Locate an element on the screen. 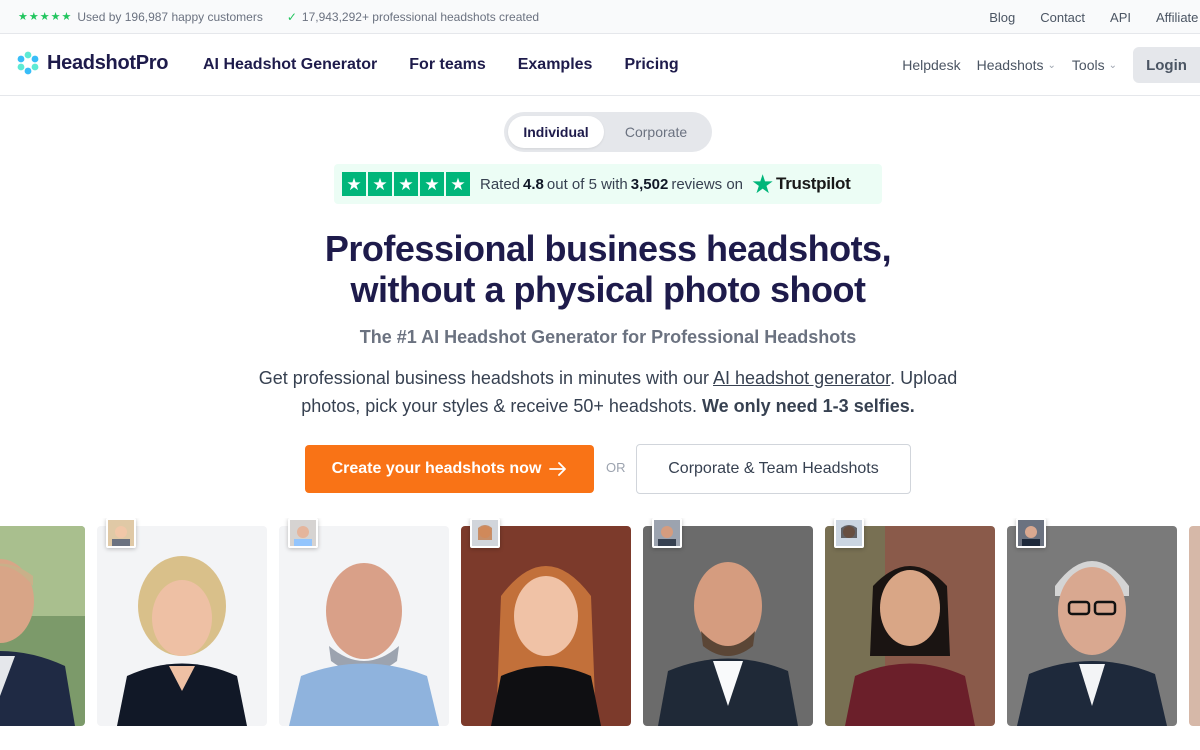  toggle-individual: Individual is located at coordinates (556, 132).